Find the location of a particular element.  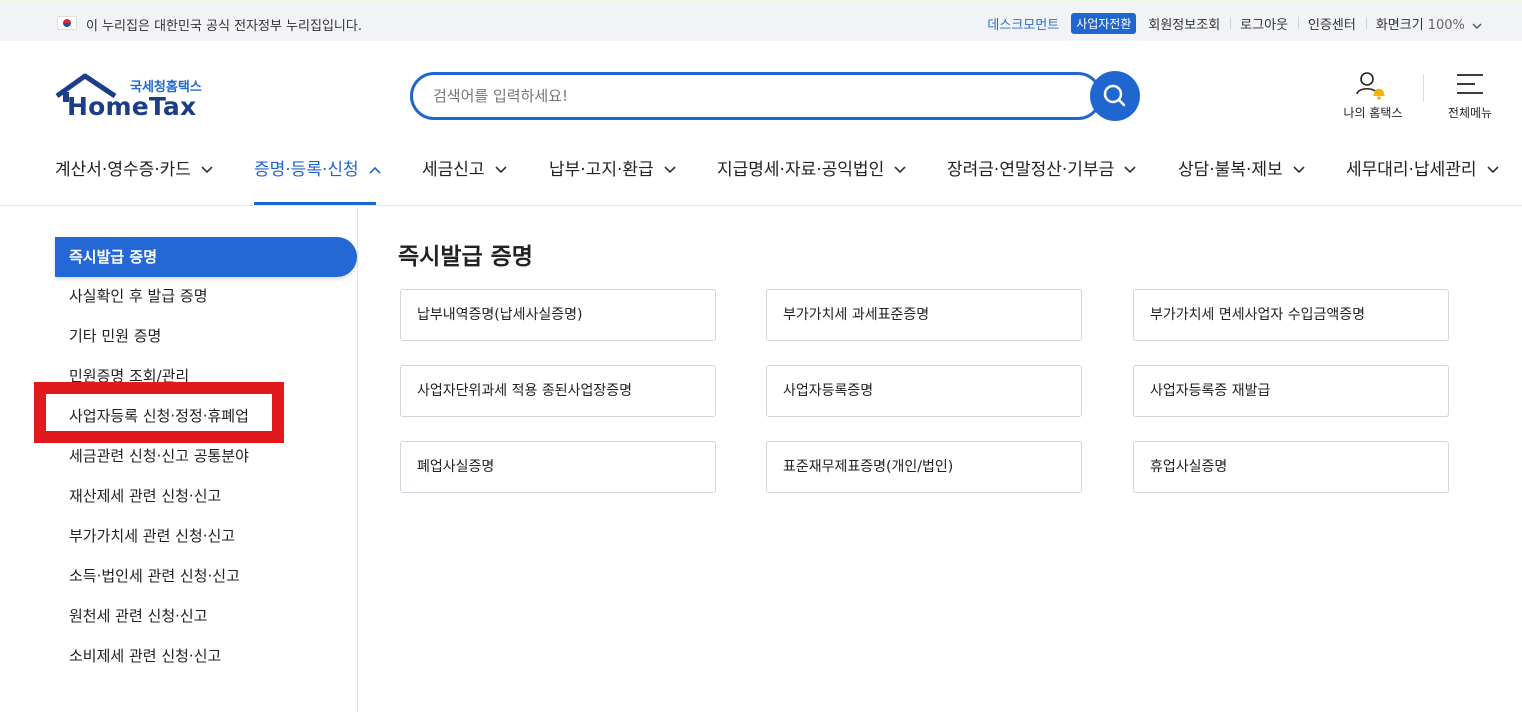

sidebar-item-property-tax: 재산제세 관련 신청·신고 is located at coordinates (138, 496).